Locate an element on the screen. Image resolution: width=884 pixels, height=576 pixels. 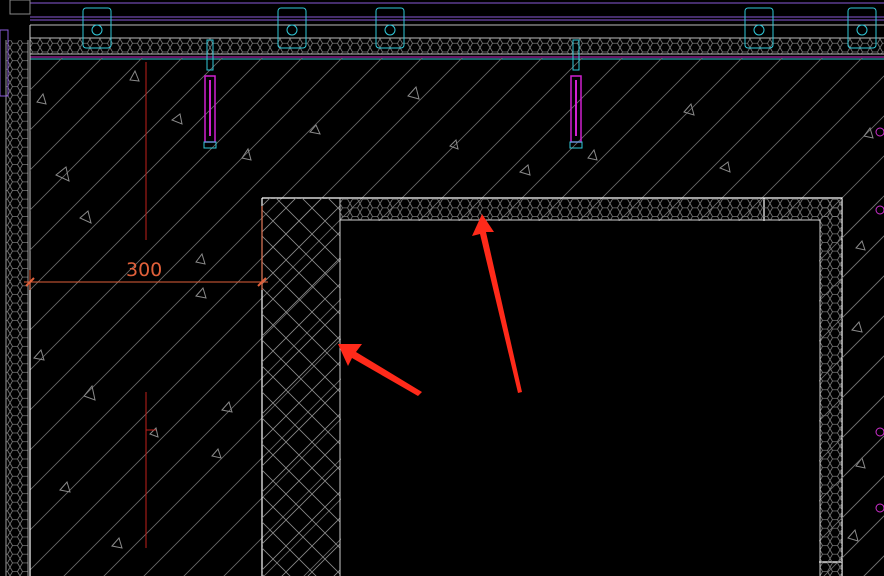
dimension-label: 300 is located at coordinates (144, 270).